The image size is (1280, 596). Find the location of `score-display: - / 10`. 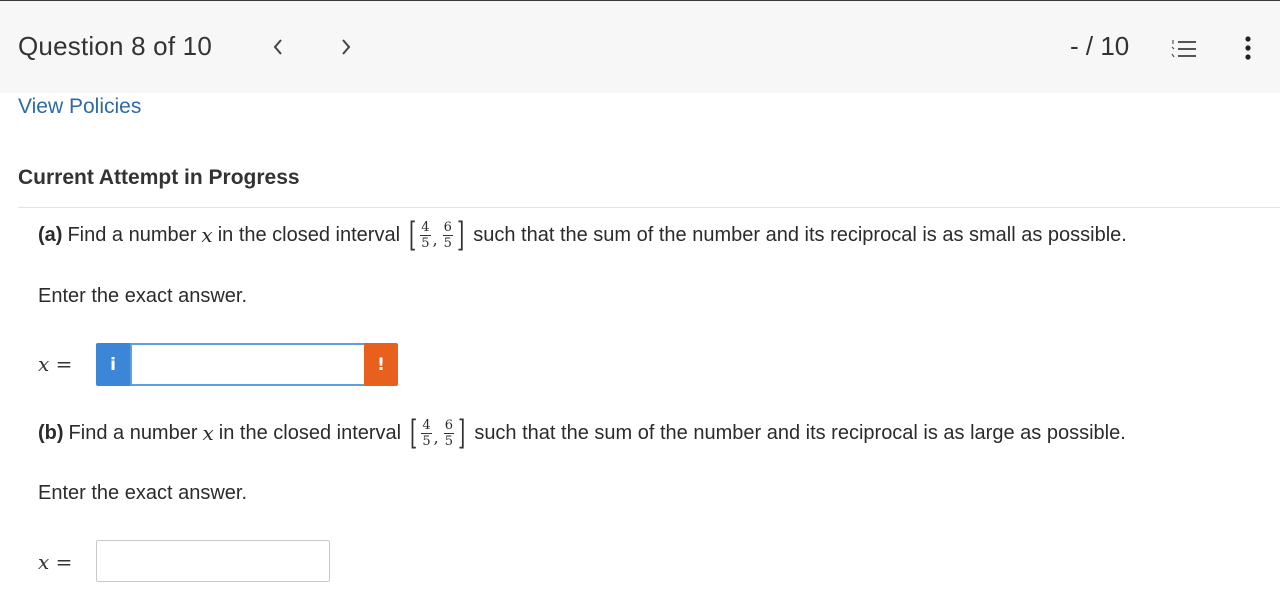

score-display: - / 10 is located at coordinates (1100, 46).